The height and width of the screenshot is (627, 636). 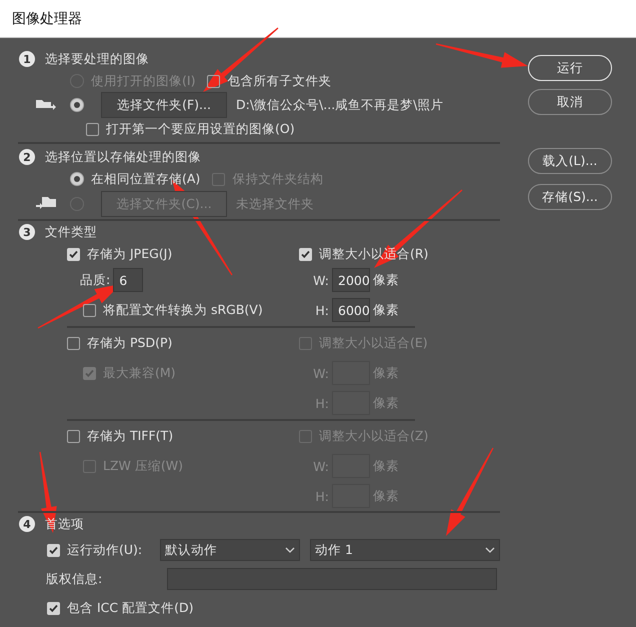 I want to click on action-dropdown: 动作 1, so click(x=405, y=550).